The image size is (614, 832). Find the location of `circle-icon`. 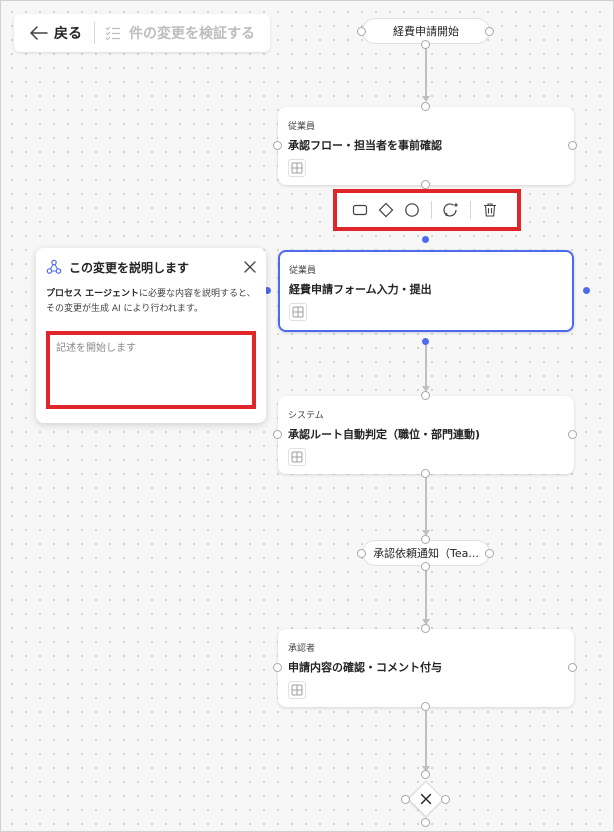

circle-icon is located at coordinates (412, 210).